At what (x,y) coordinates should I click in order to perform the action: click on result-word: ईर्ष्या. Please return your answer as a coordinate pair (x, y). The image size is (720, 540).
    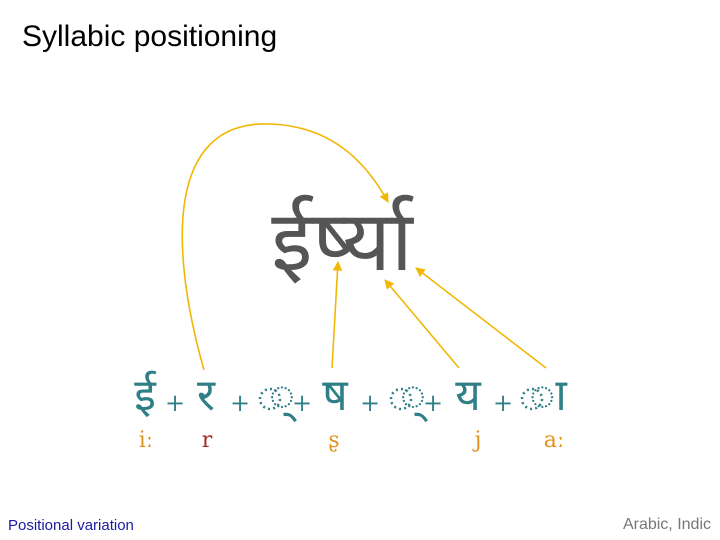
    Looking at the image, I should click on (342, 241).